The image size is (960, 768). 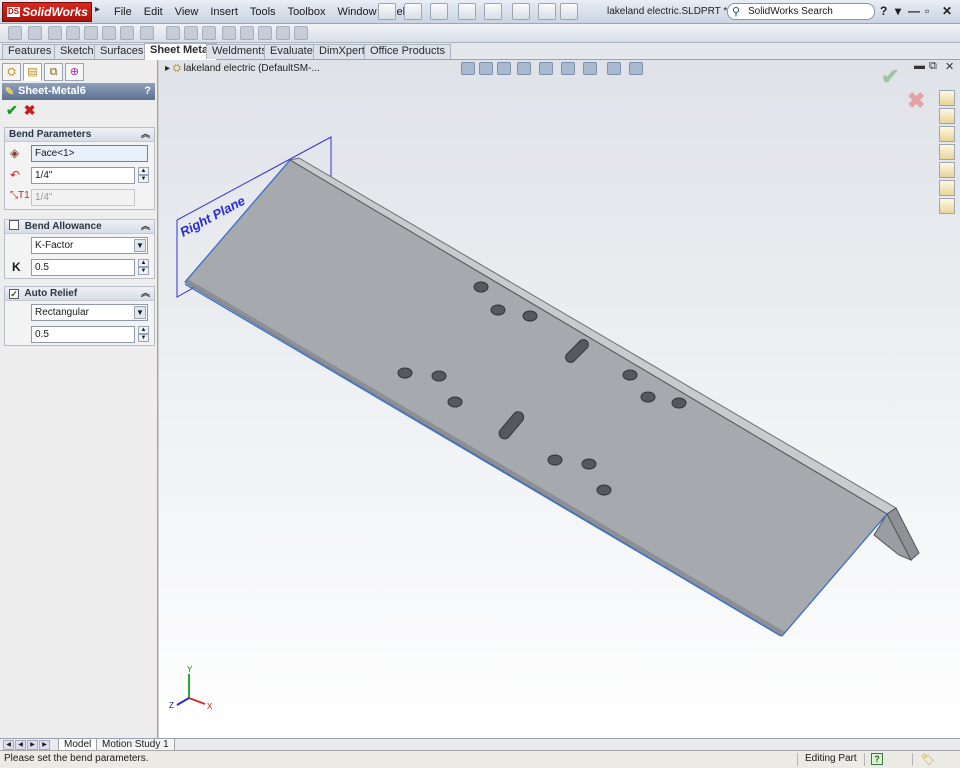 I want to click on appearances-icon, so click(x=947, y=188).